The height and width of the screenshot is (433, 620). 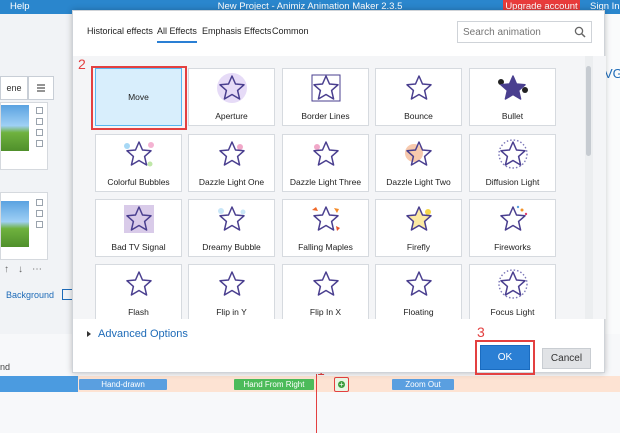 I want to click on effect-card-diffusion-light: Diffusion Light, so click(x=512, y=163).